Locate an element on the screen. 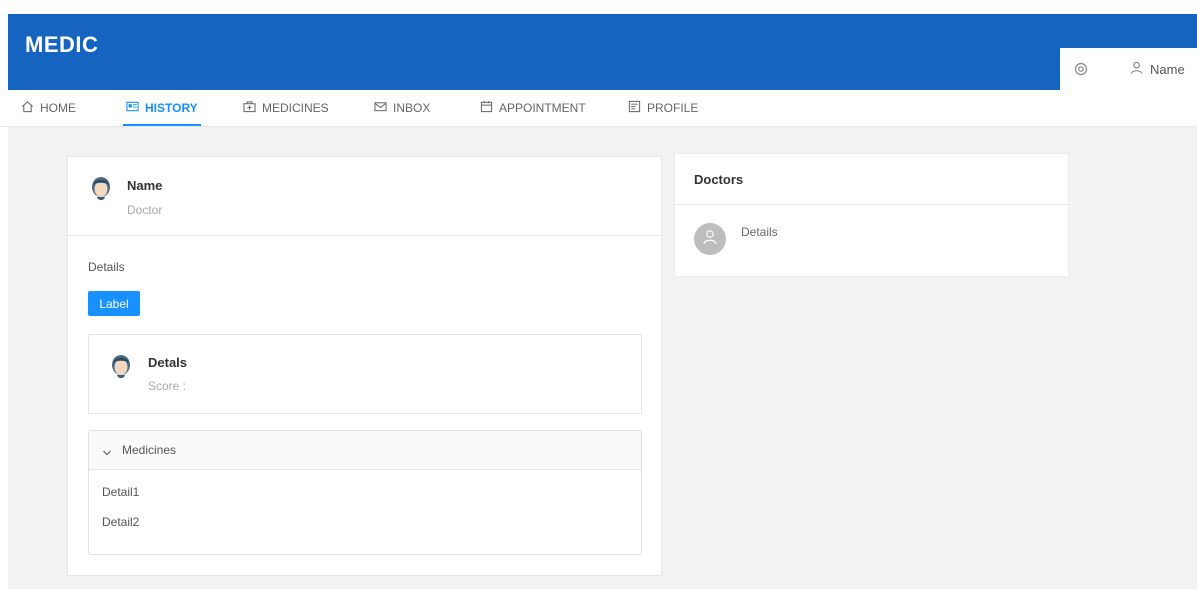 Image resolution: width=1197 pixels, height=589 pixels. mail-icon is located at coordinates (380, 108).